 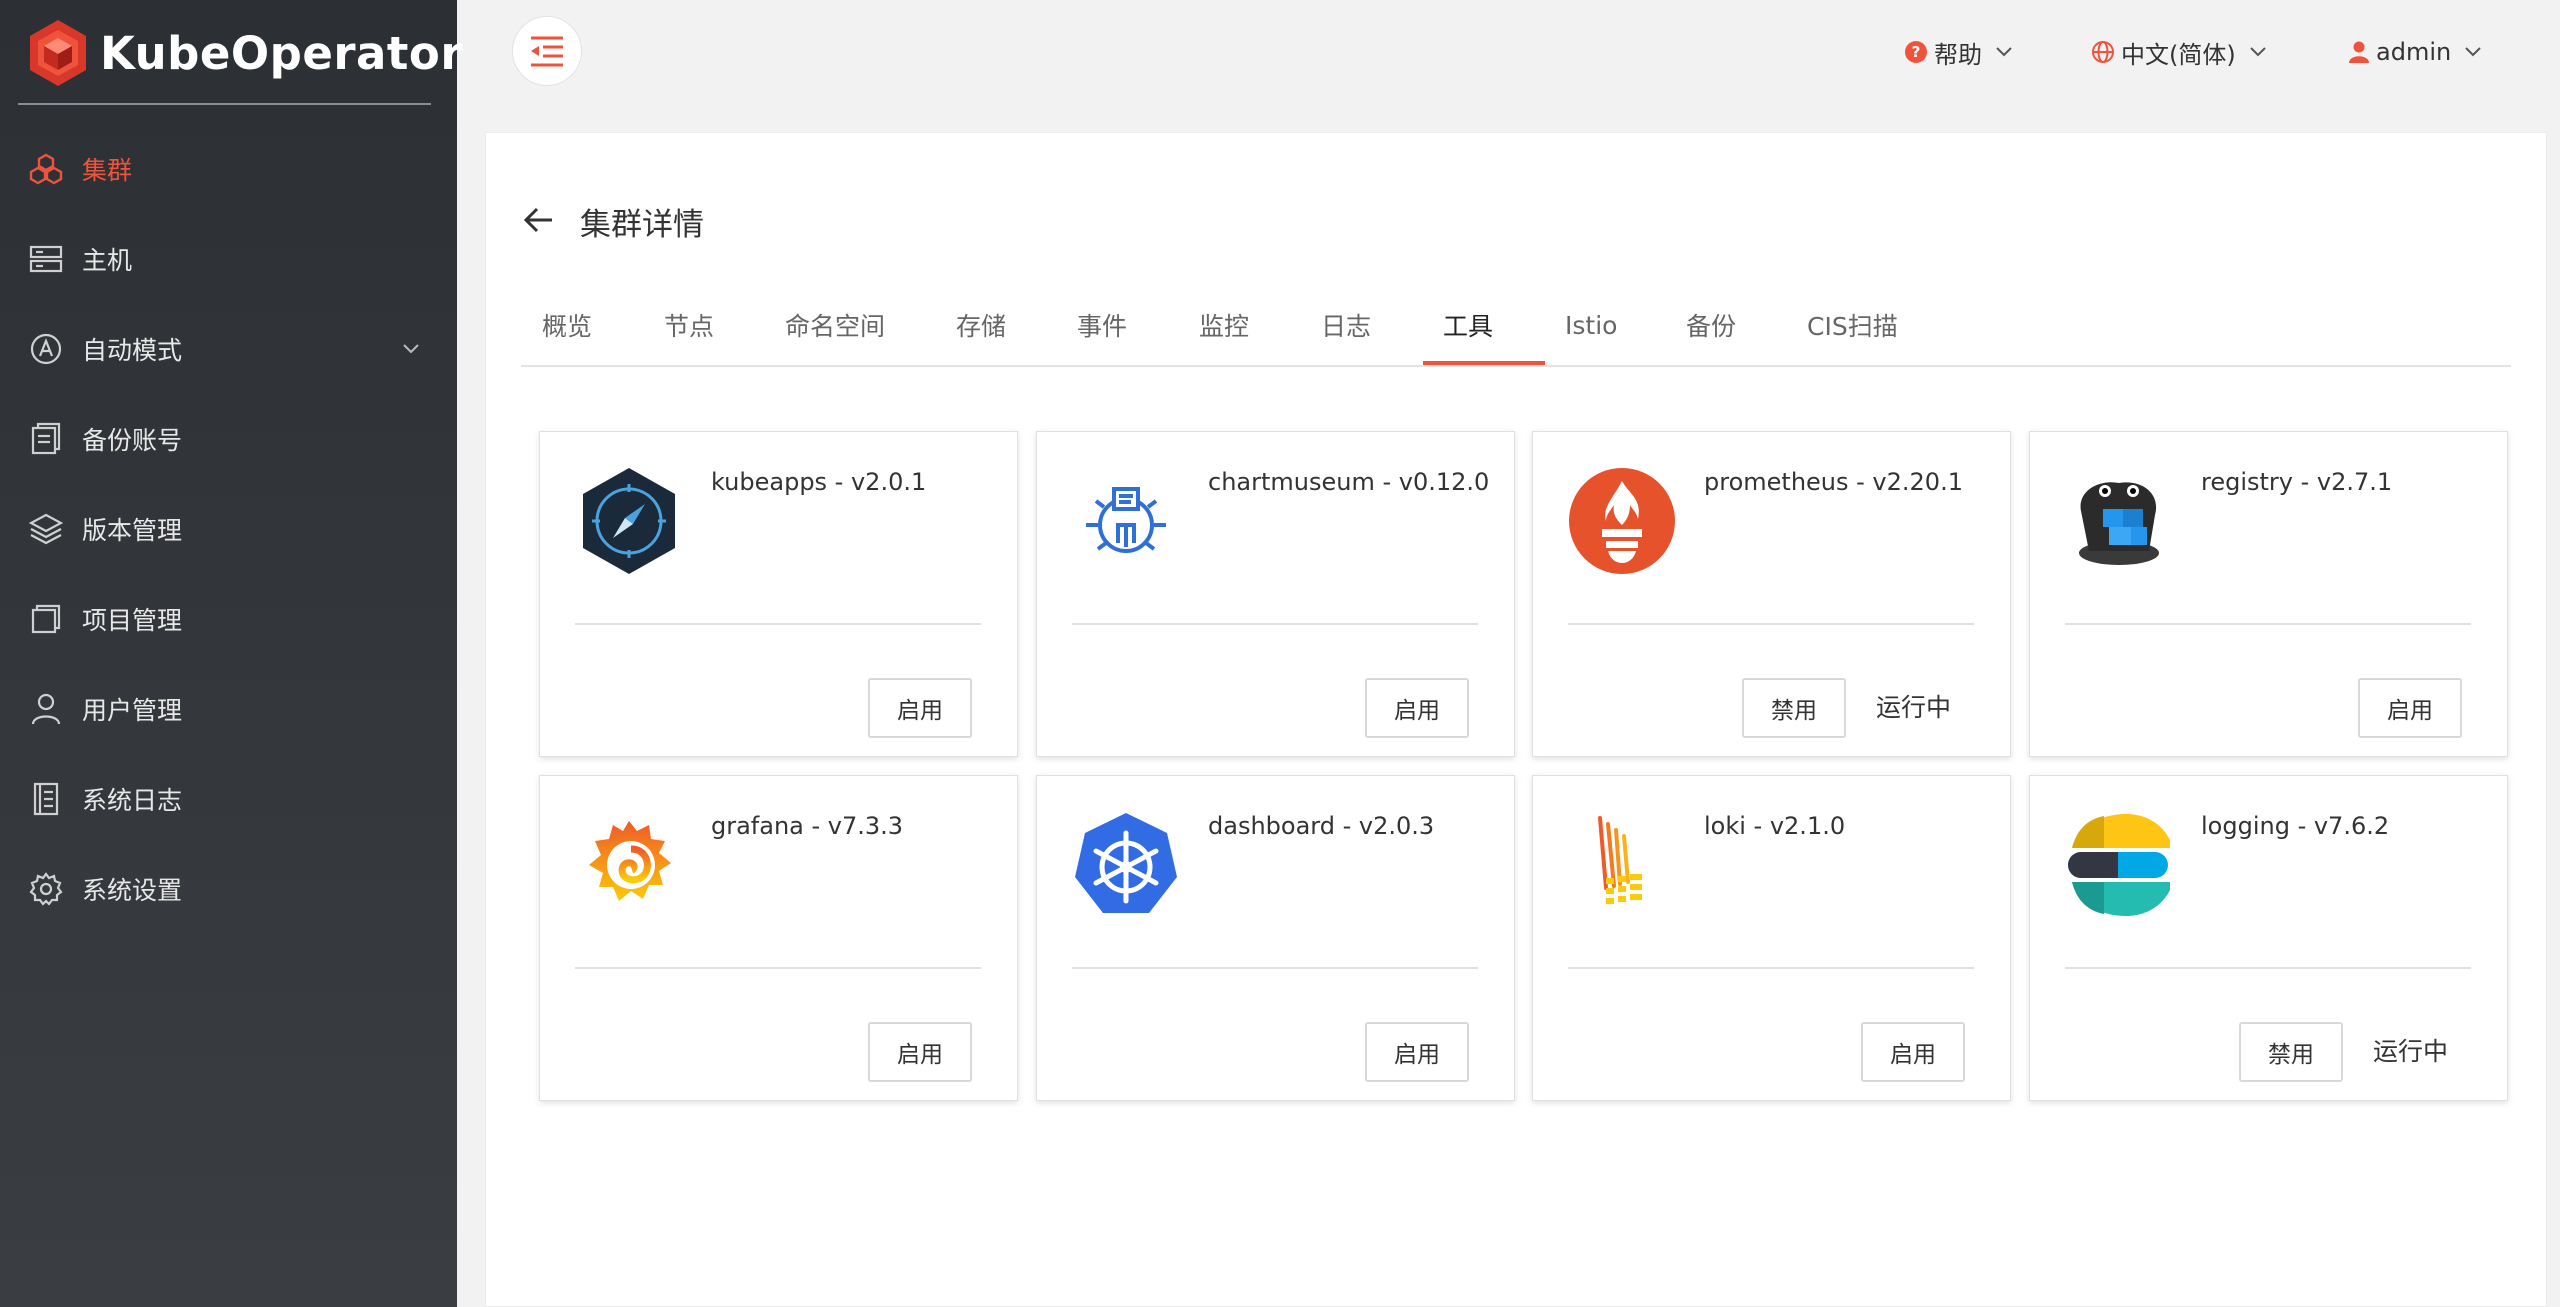 I want to click on tab-overview: 概览, so click(x=567, y=325).